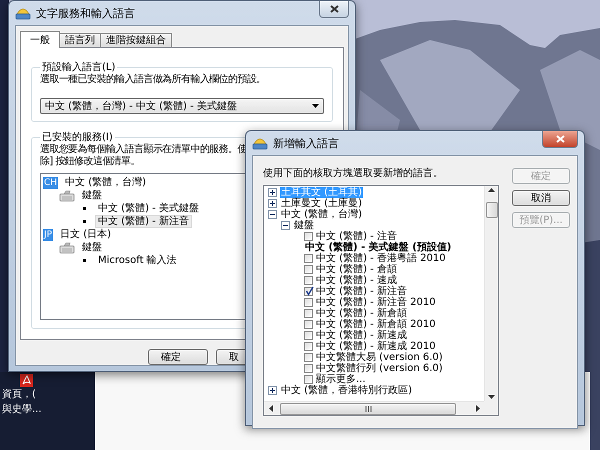  Describe the element at coordinates (361, 313) in the screenshot. I see `tree-item: 中文 (繁體) - 新倉頡` at that location.